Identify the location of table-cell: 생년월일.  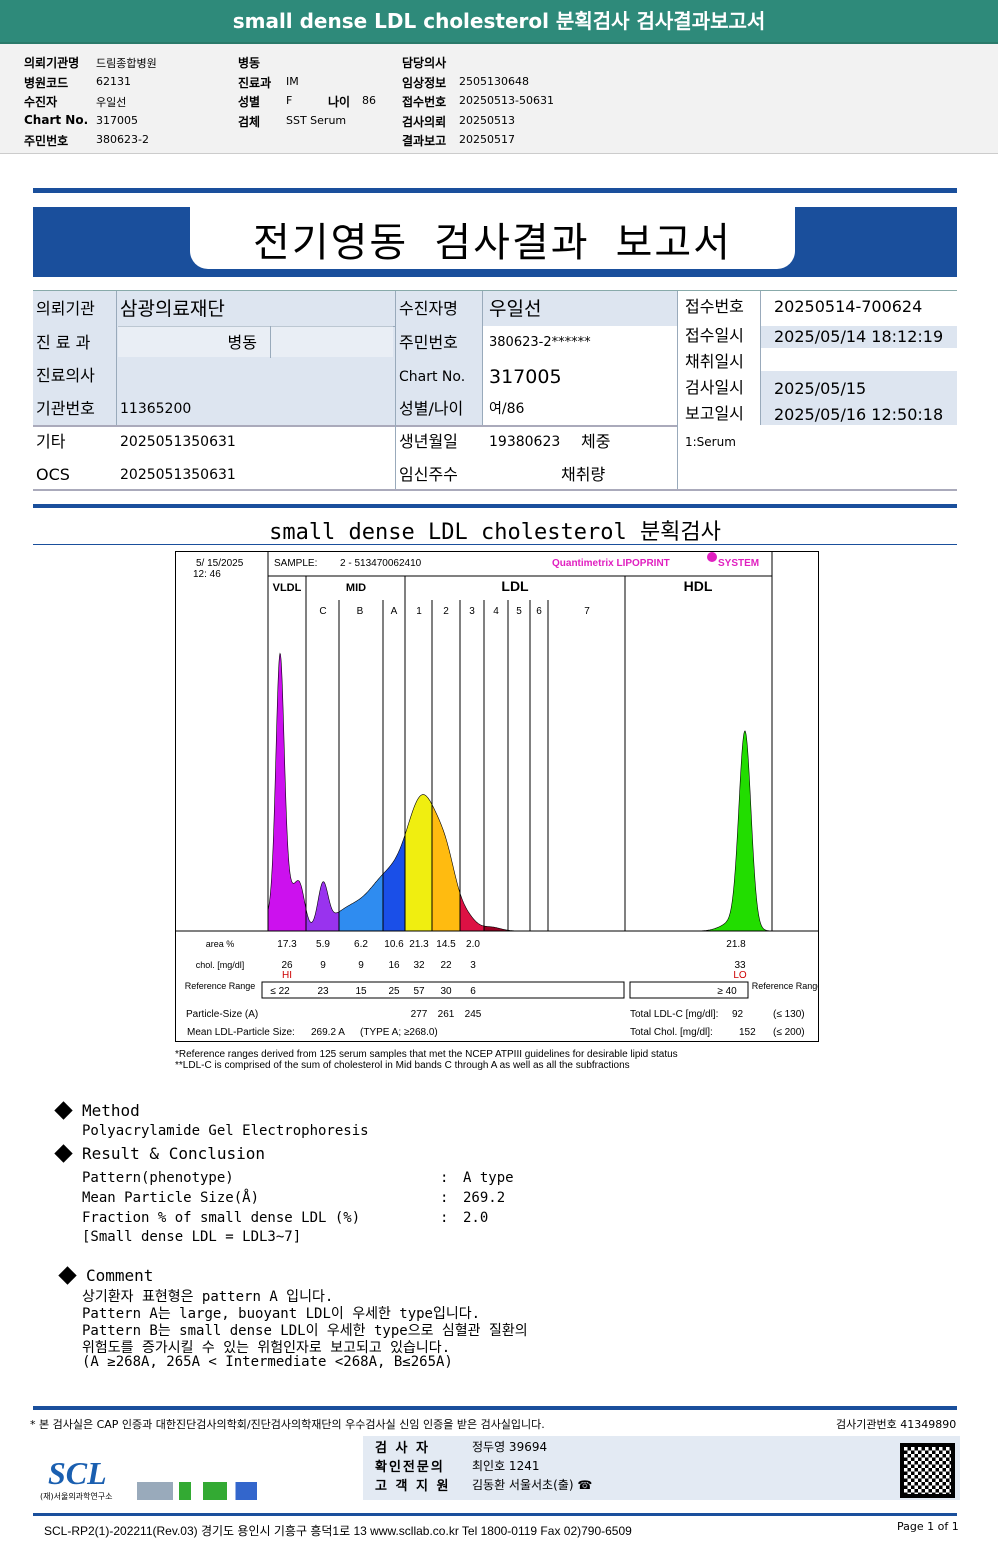
(428, 441).